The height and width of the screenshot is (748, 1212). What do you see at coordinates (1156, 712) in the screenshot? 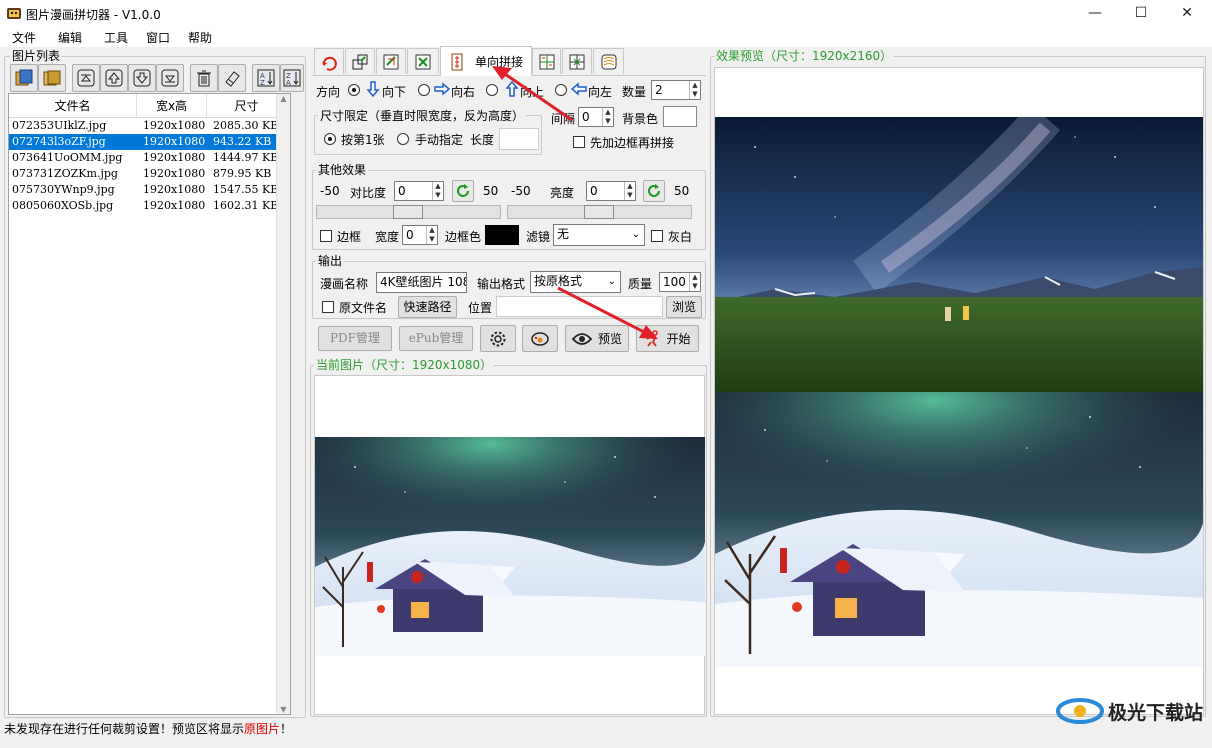
I see `watermark-text: 极光下载站` at bounding box center [1156, 712].